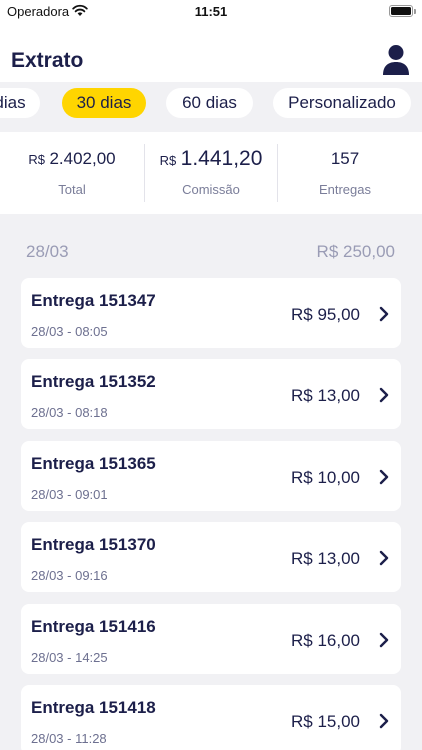 Image resolution: width=422 pixels, height=750 pixels. Describe the element at coordinates (211, 557) in the screenshot. I see `delivery-card: Entrega 151370 28/03 - 09:16 R$ 13,00` at that location.